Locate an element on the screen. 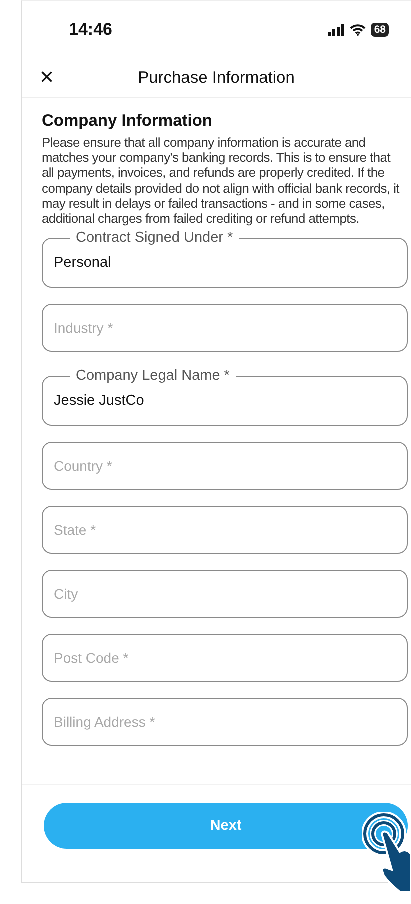 The image size is (411, 904). battery-level: 68 is located at coordinates (380, 30).